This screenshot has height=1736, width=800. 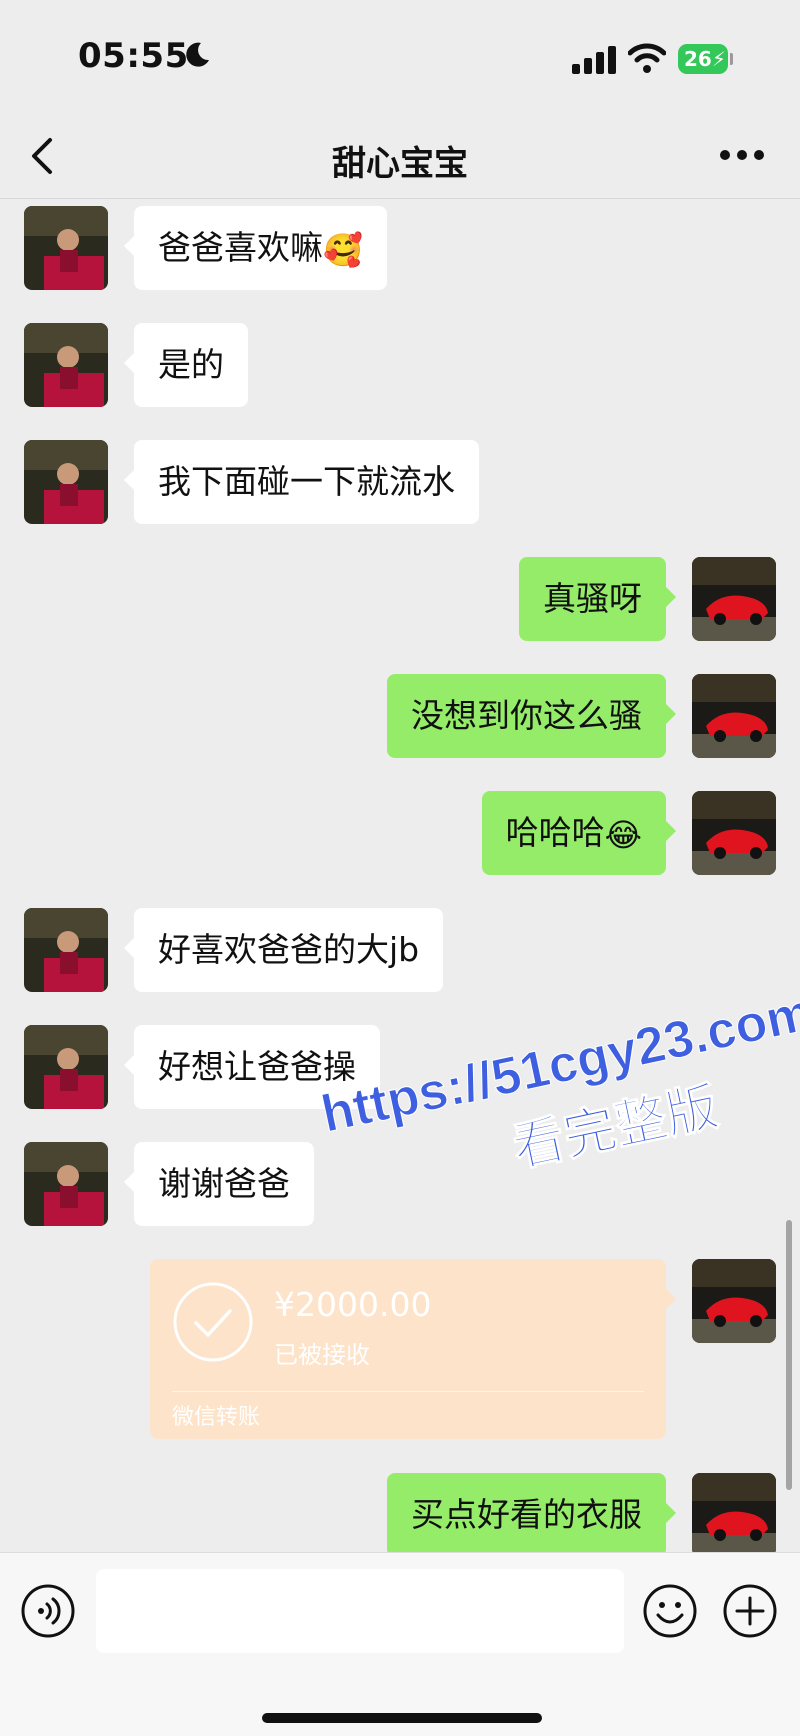 What do you see at coordinates (408, 1391) in the screenshot?
I see `divider` at bounding box center [408, 1391].